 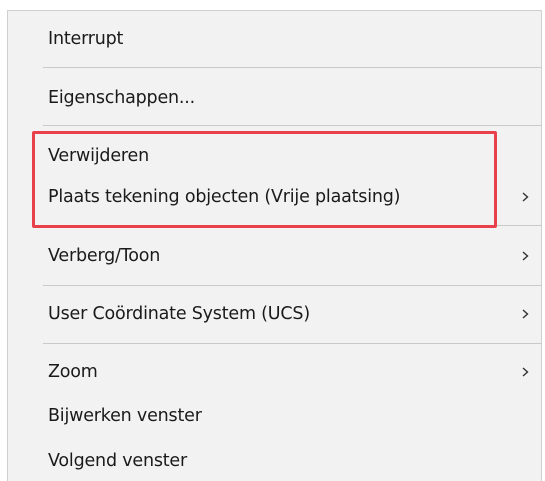 I want to click on menu-item-label: Verberg/Toon, so click(x=104, y=256).